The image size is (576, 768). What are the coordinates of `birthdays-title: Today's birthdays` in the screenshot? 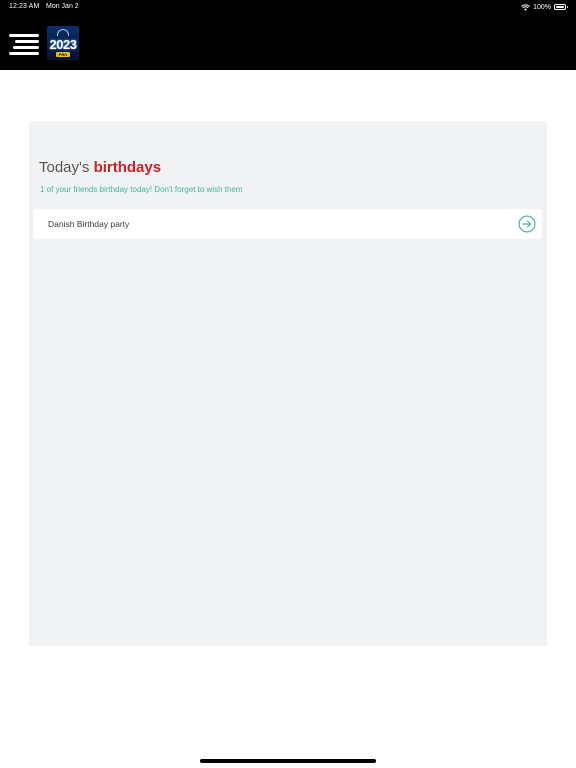 It's located at (100, 167).